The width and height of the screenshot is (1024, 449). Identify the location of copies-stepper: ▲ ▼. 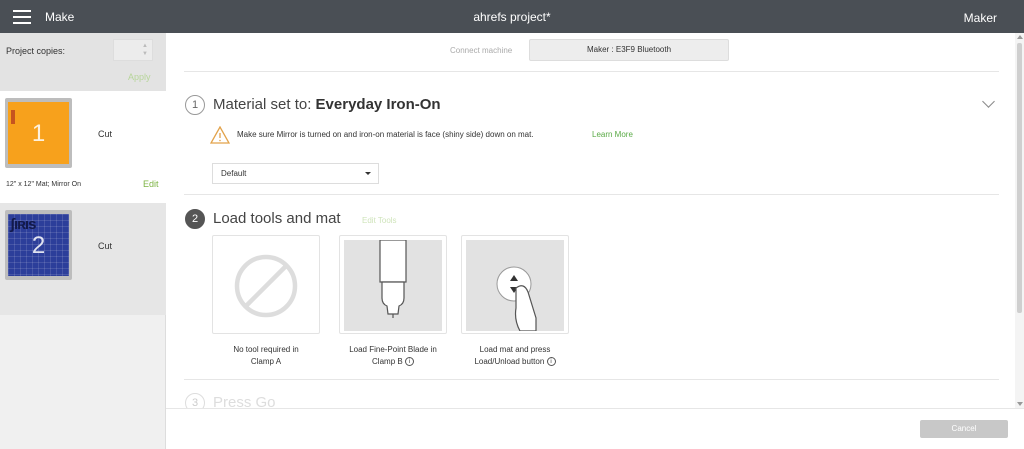
(145, 50).